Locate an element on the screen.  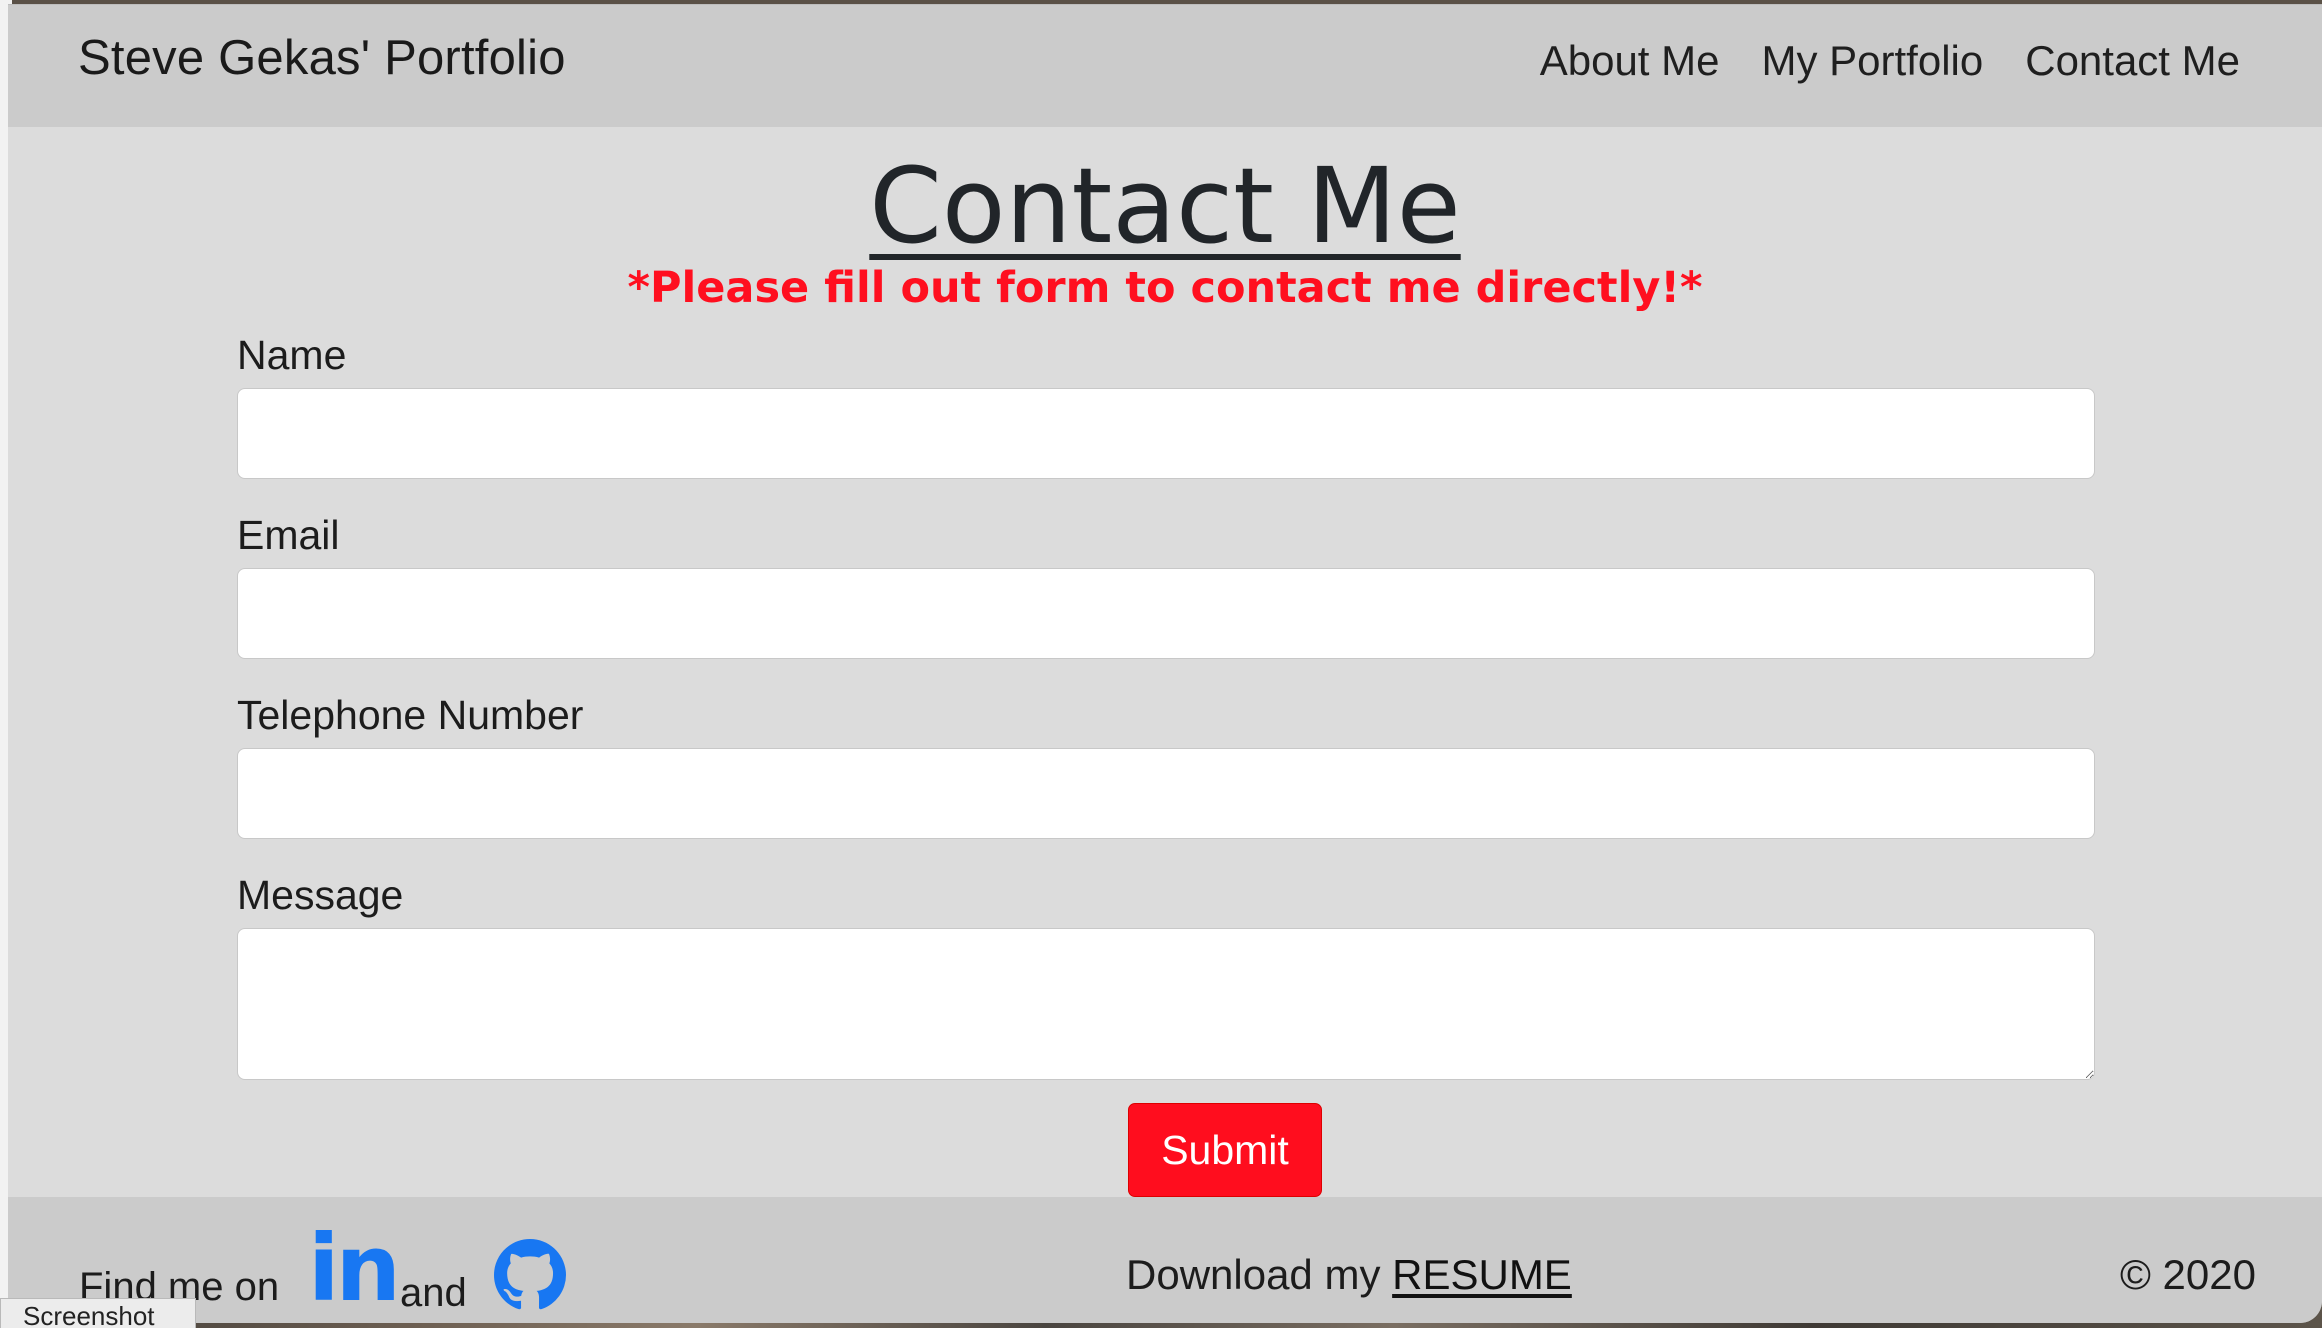
message-textarea is located at coordinates (1166, 1004).